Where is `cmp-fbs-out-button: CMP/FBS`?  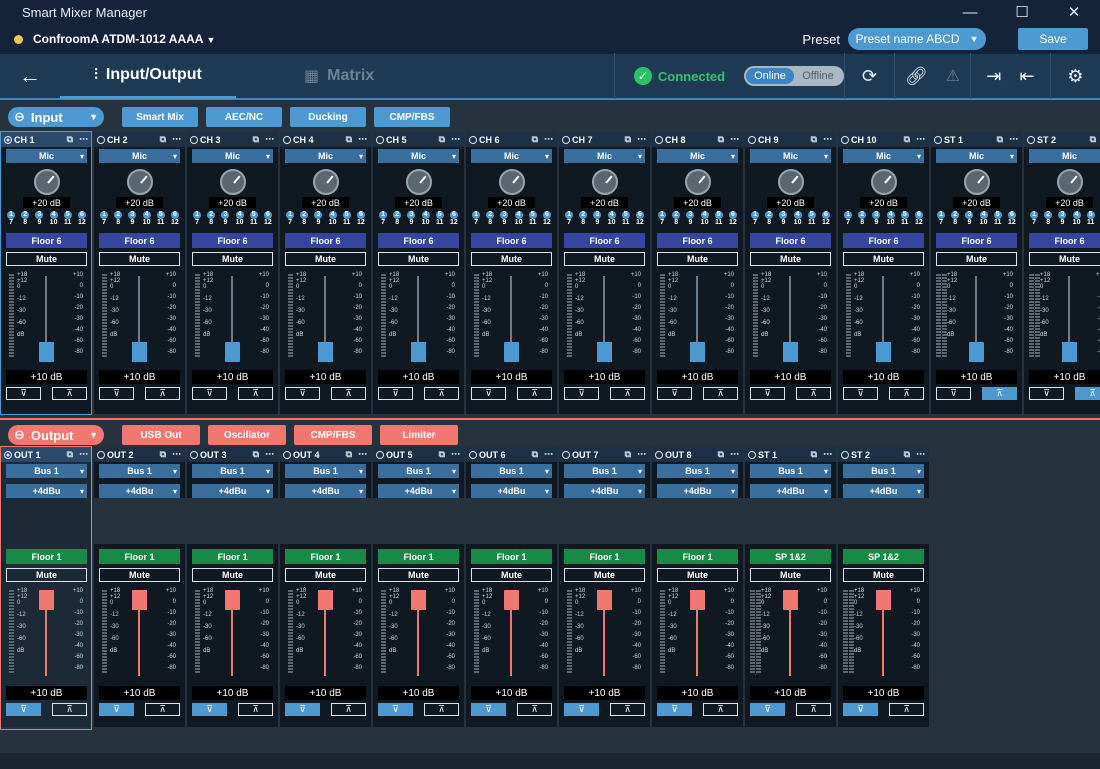 cmp-fbs-out-button: CMP/FBS is located at coordinates (333, 435).